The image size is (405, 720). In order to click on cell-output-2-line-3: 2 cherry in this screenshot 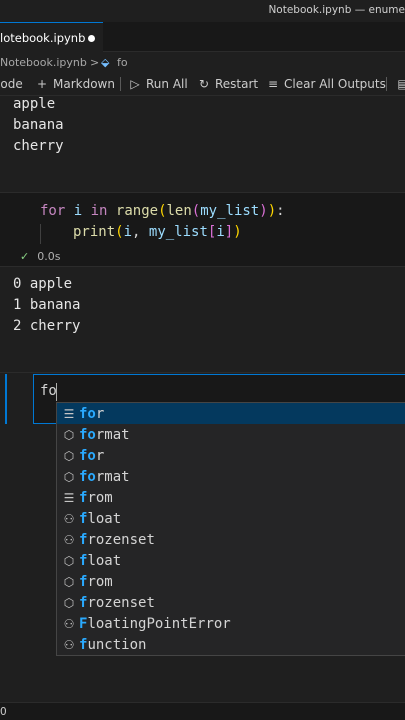, I will do `click(47, 326)`.